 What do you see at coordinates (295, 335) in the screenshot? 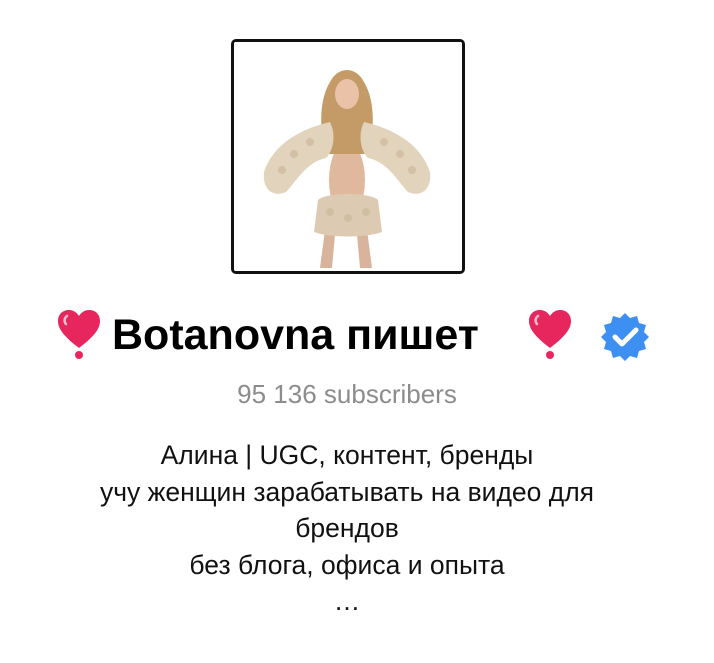
I see `channel-title: Botanovna пишет` at bounding box center [295, 335].